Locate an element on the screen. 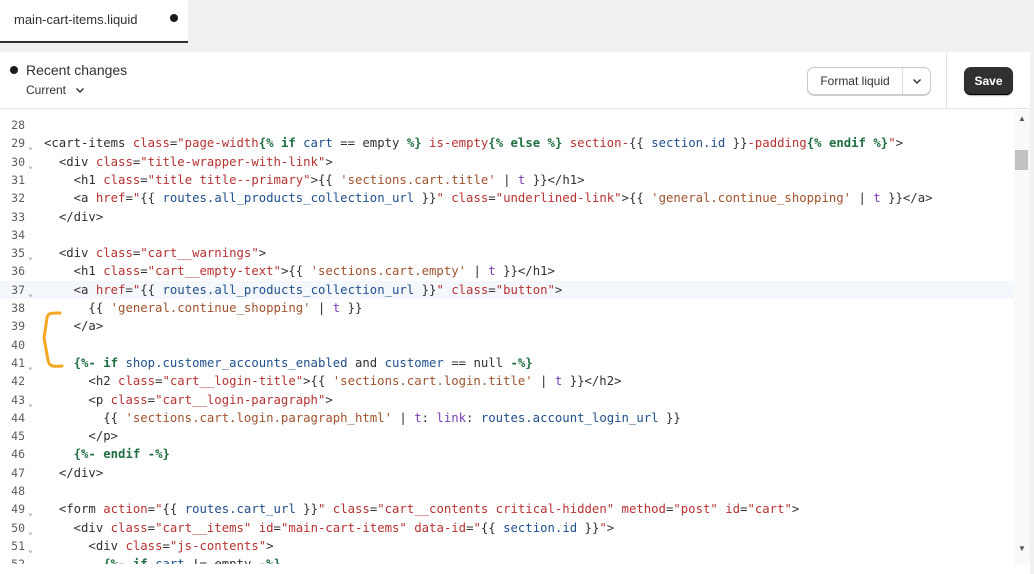 The image size is (1034, 574). code-text: <div class="js-contents"> is located at coordinates (181, 545).